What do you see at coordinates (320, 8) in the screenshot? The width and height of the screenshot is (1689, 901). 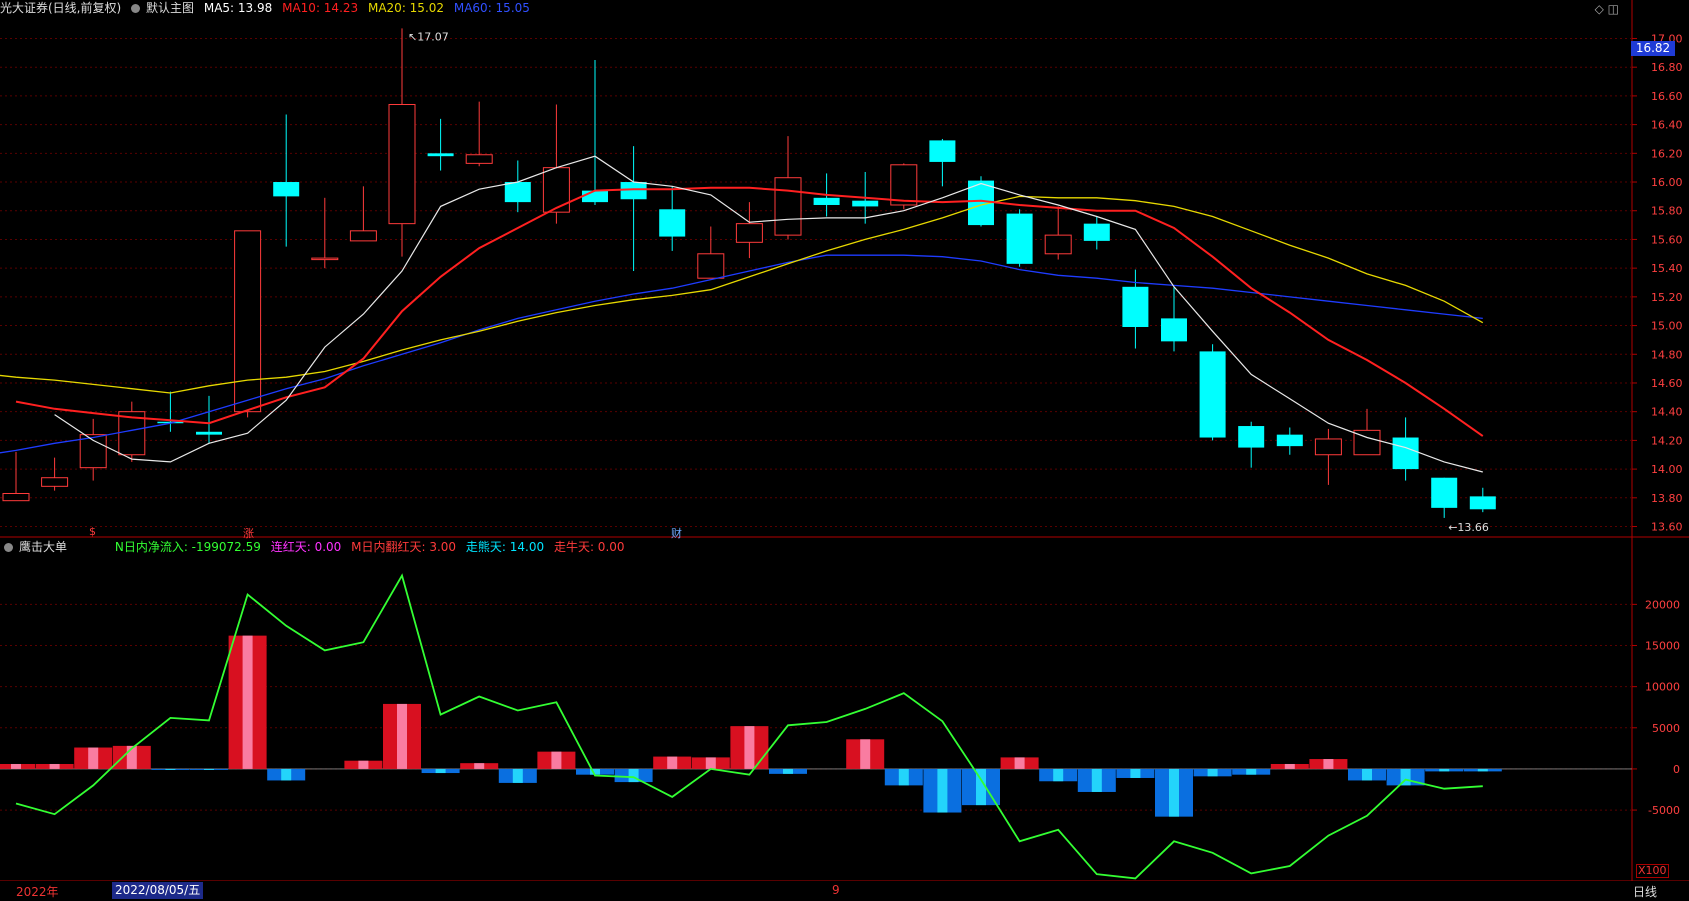 I see `ma10-label: MA10: 14.23` at bounding box center [320, 8].